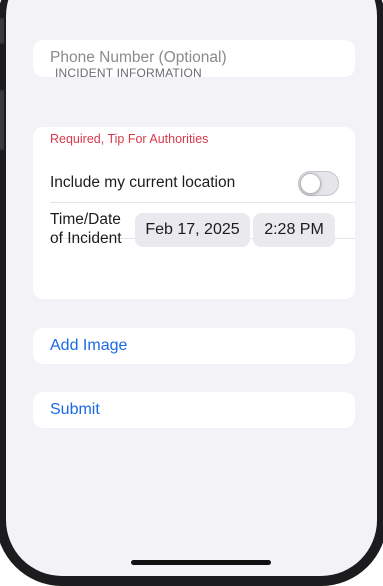 This screenshot has width=383, height=586. Describe the element at coordinates (129, 139) in the screenshot. I see `incident-placeholder: Required, Tip For Authorities` at that location.